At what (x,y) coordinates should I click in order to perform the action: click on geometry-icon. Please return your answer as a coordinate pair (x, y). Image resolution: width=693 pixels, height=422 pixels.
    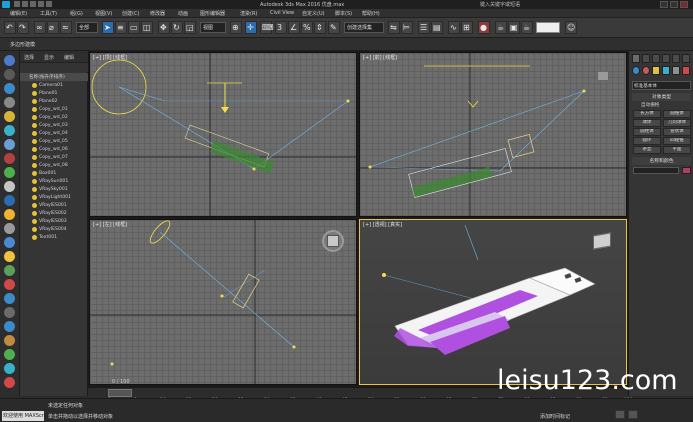
    Looking at the image, I should click on (9, 88).